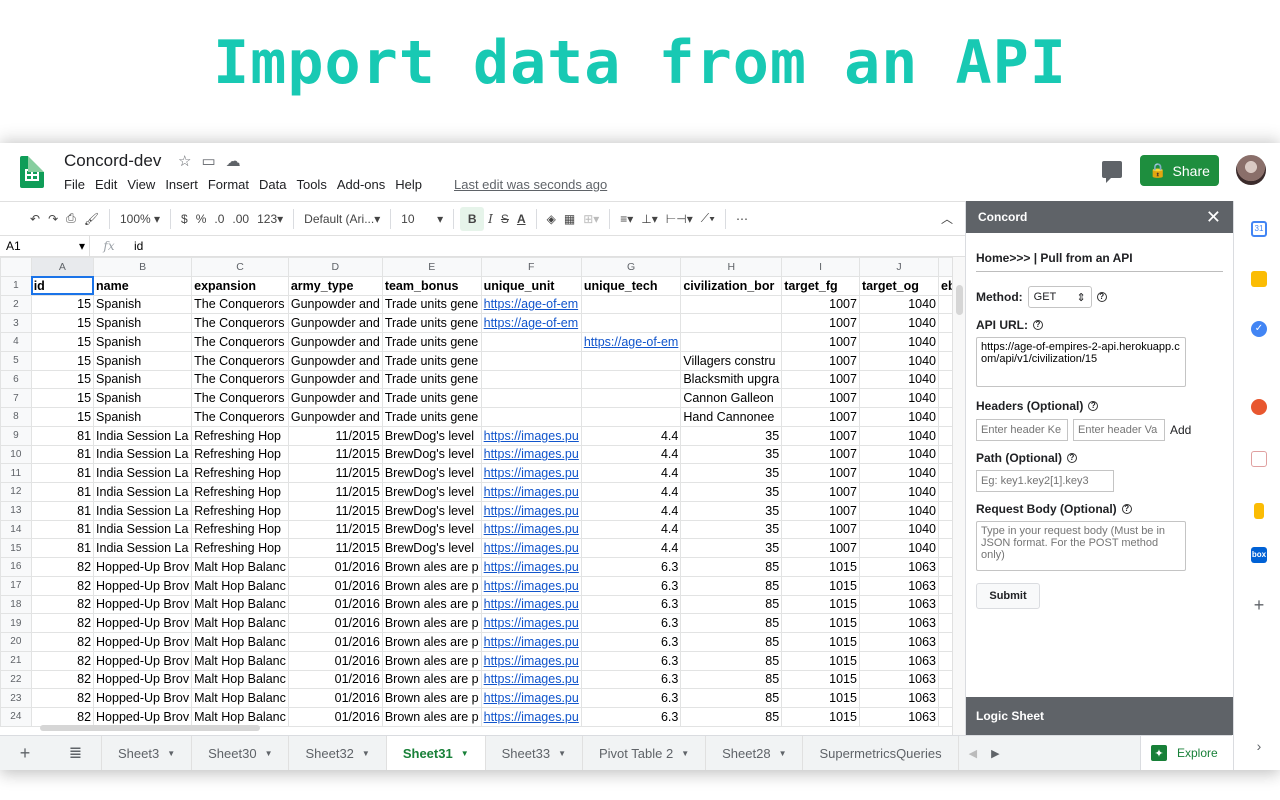  What do you see at coordinates (16, 510) in the screenshot?
I see `row-header: 13` at bounding box center [16, 510].